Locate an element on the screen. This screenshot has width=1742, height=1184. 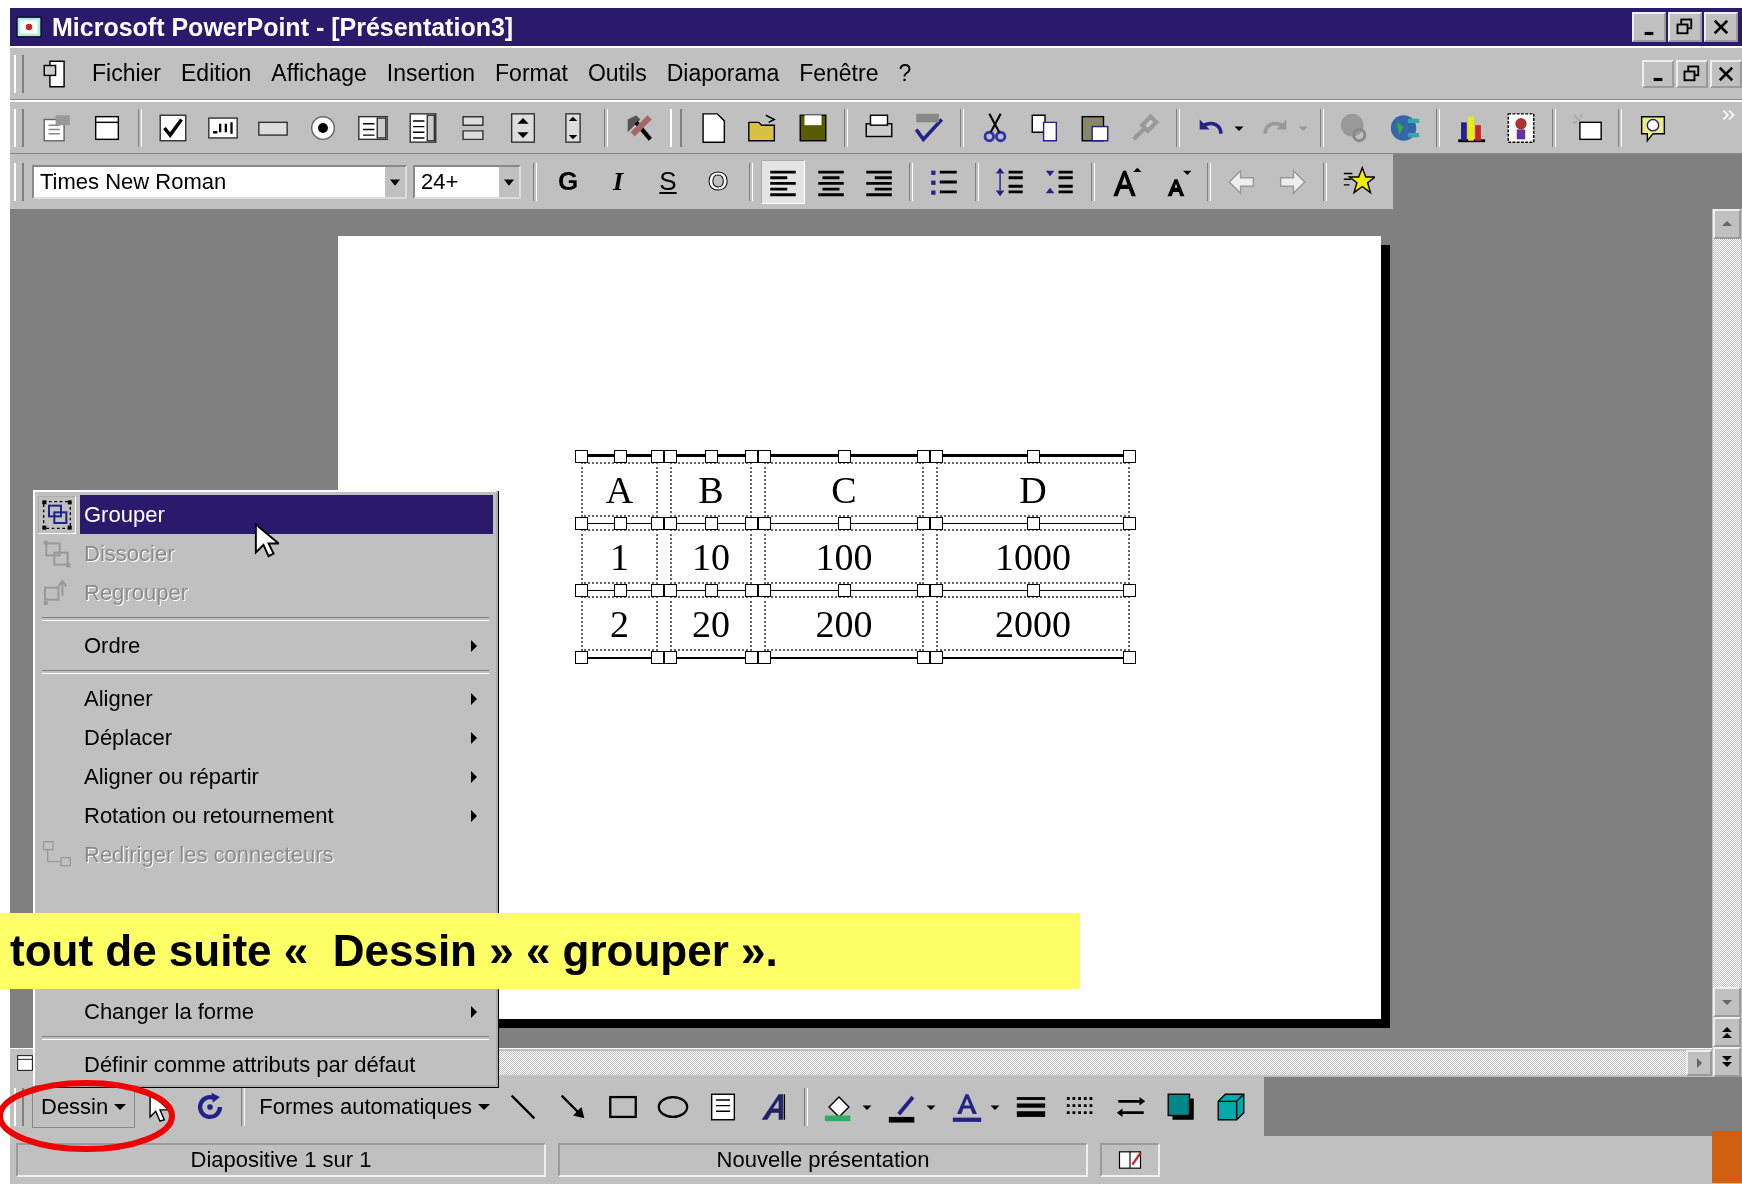
menu-item: Format is located at coordinates (531, 73).